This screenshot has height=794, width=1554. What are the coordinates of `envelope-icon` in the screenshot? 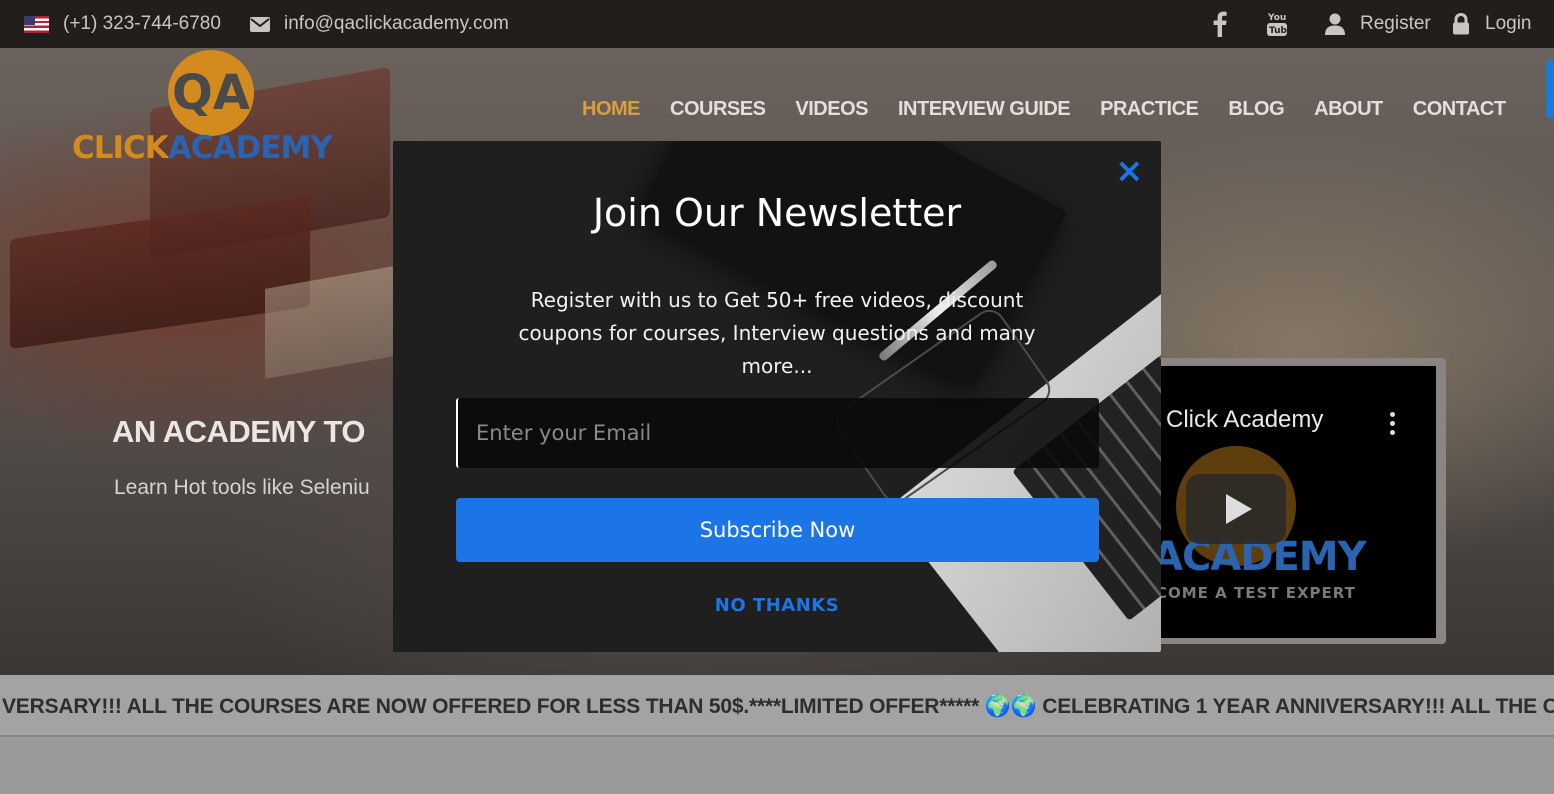 It's located at (260, 24).